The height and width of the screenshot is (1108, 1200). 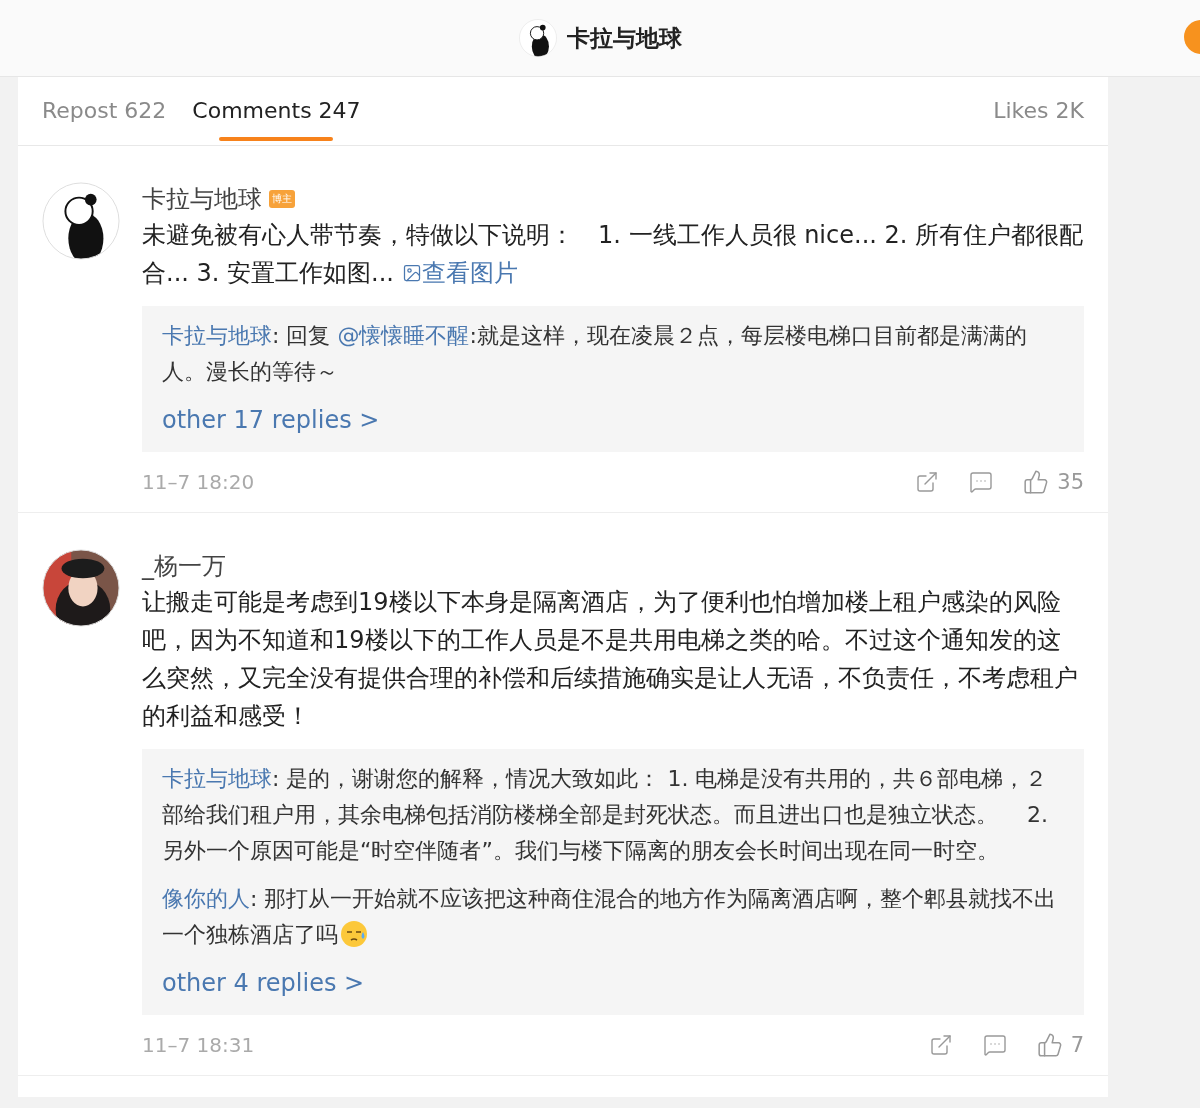 I want to click on reply-text: 卡拉与地球: 回复 @懐懐睡不醒:就是这样，现在凌晨２点，每层楼电梯口目前都是满满的人。漫长的等待～, so click(x=595, y=354).